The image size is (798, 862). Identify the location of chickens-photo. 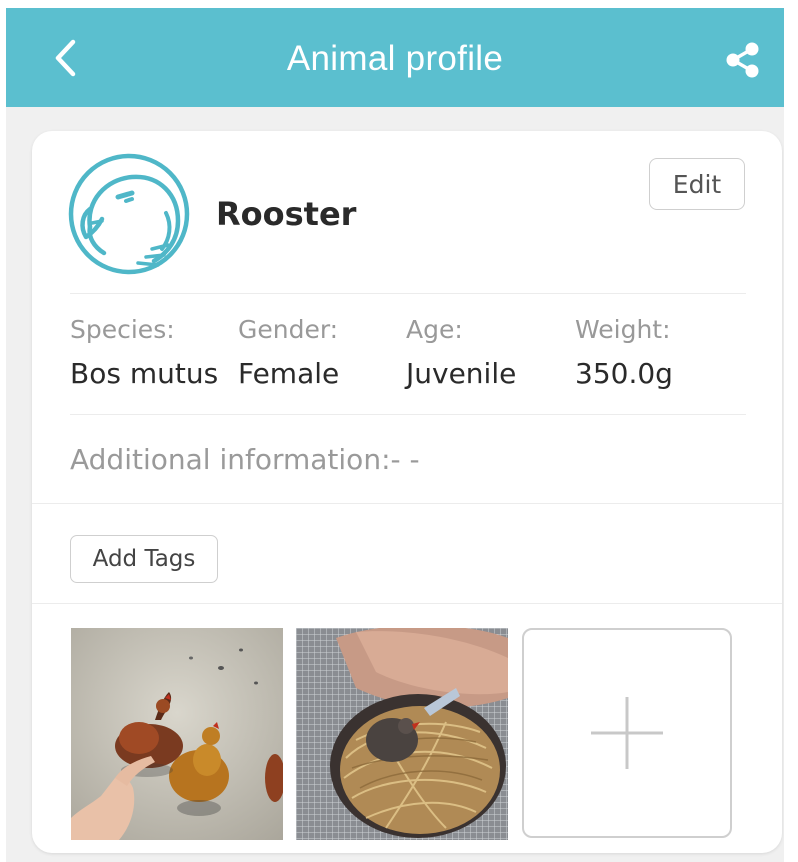
(177, 734).